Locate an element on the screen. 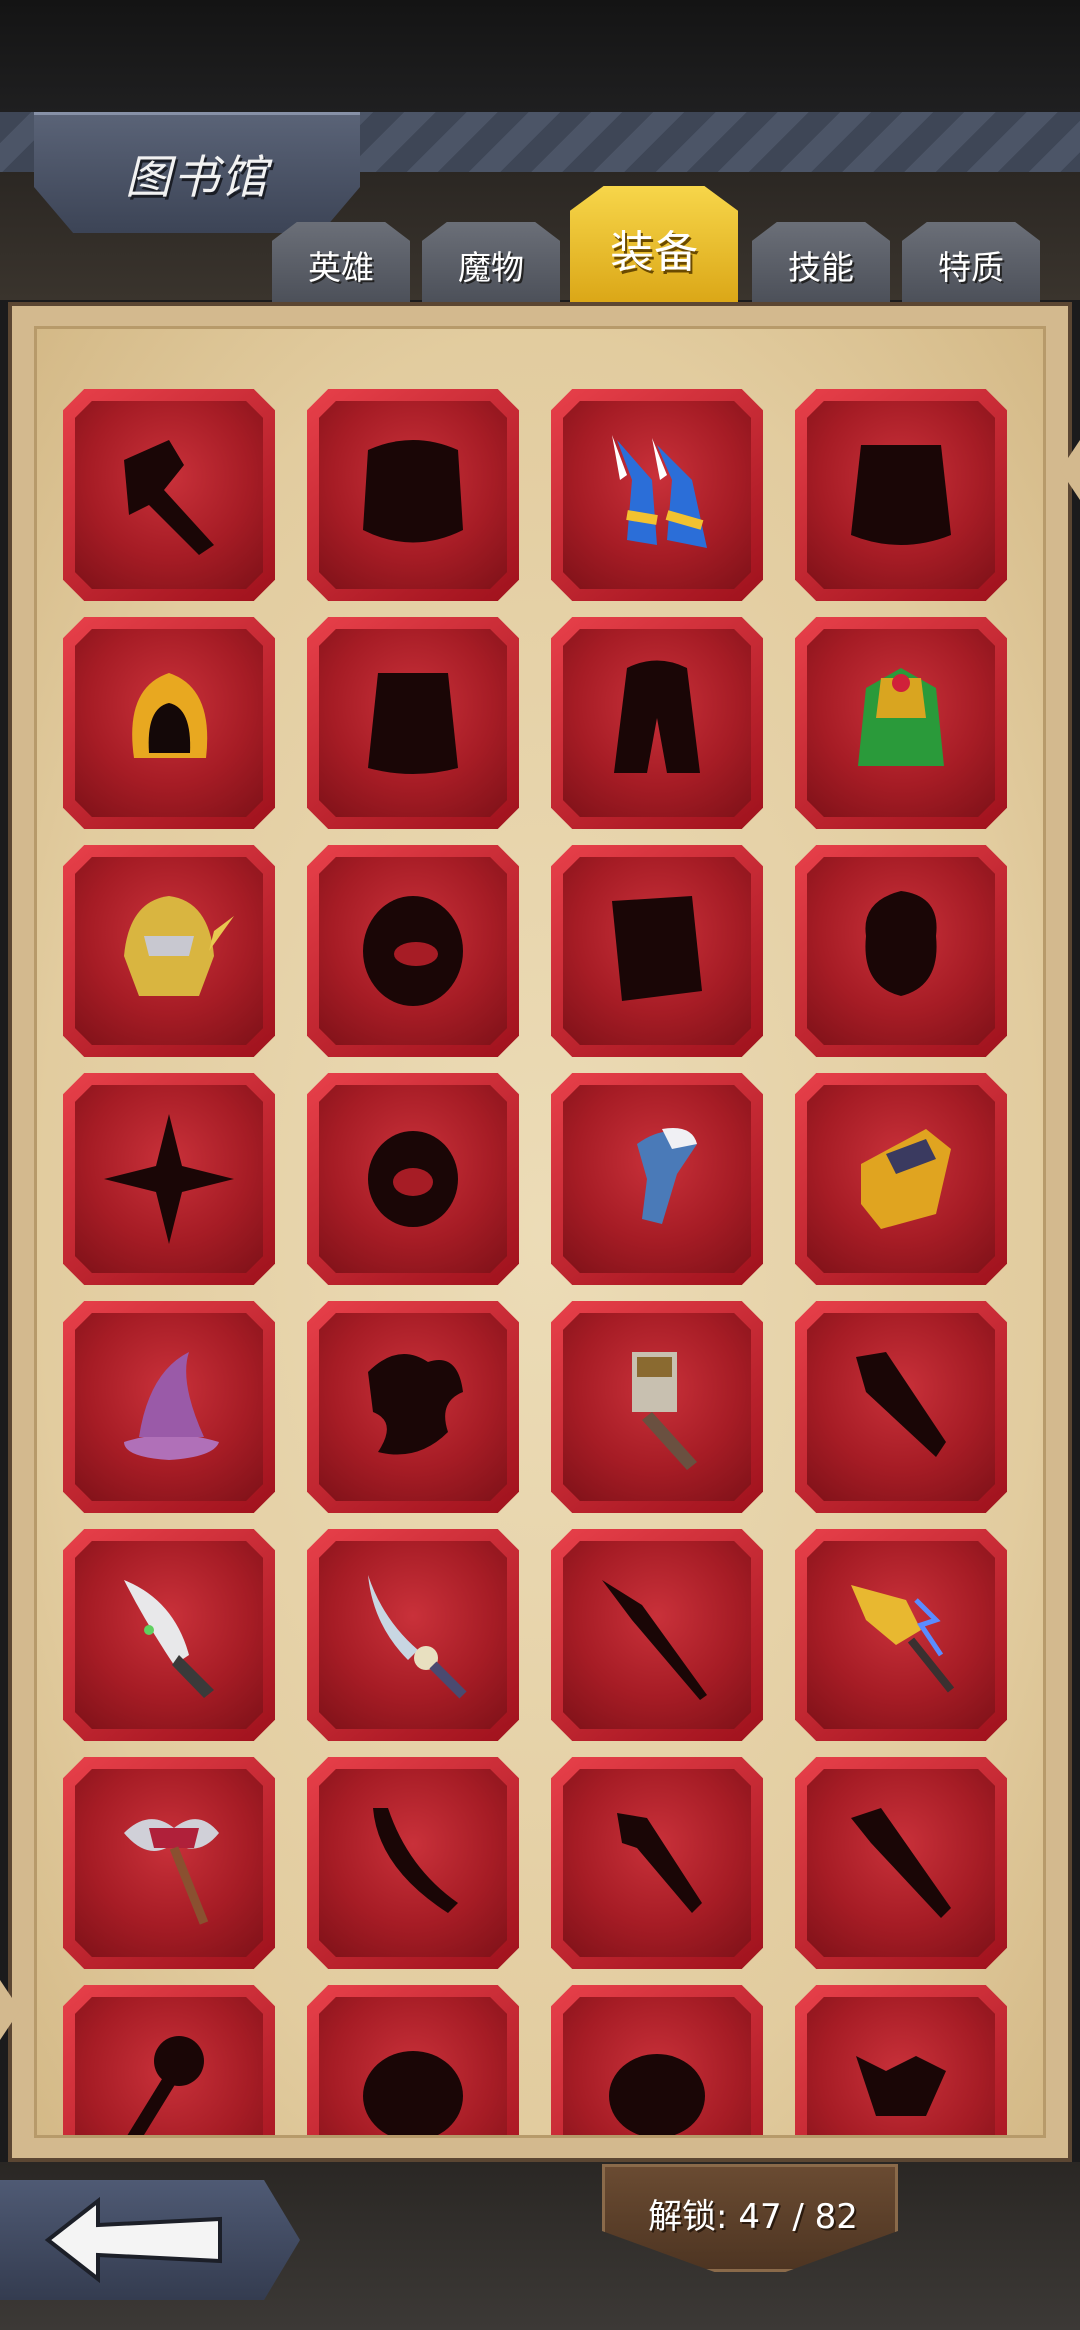 The height and width of the screenshot is (2330, 1080). war-hammer-icon is located at coordinates (664, 1411).